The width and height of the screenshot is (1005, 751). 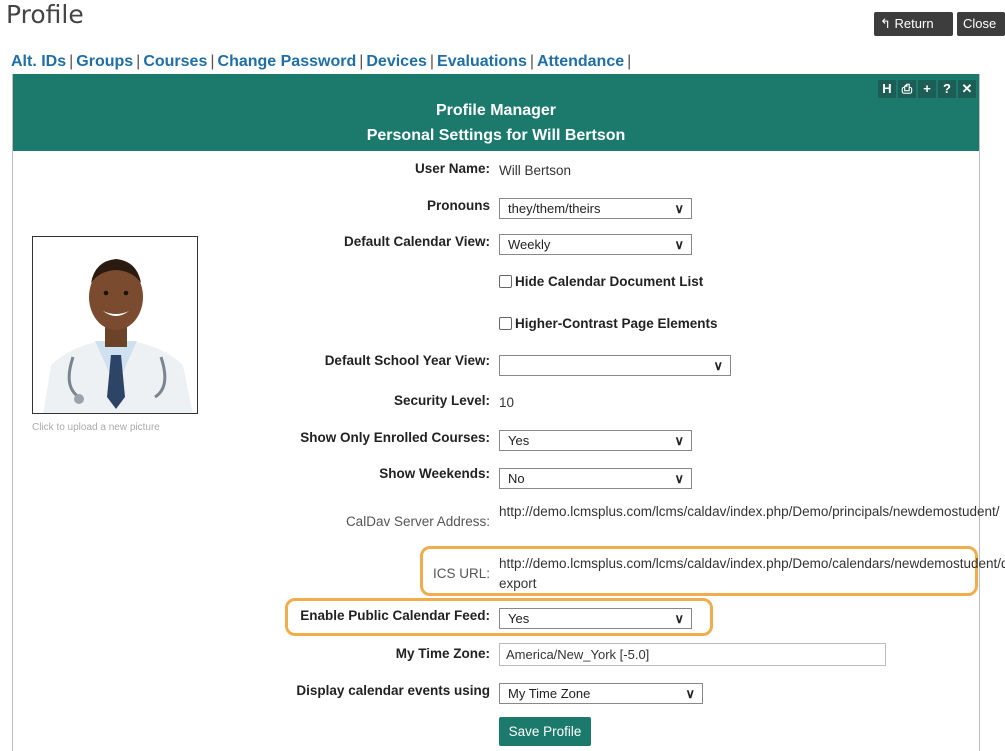 I want to click on tab-change-password: Change Password, so click(x=287, y=61).